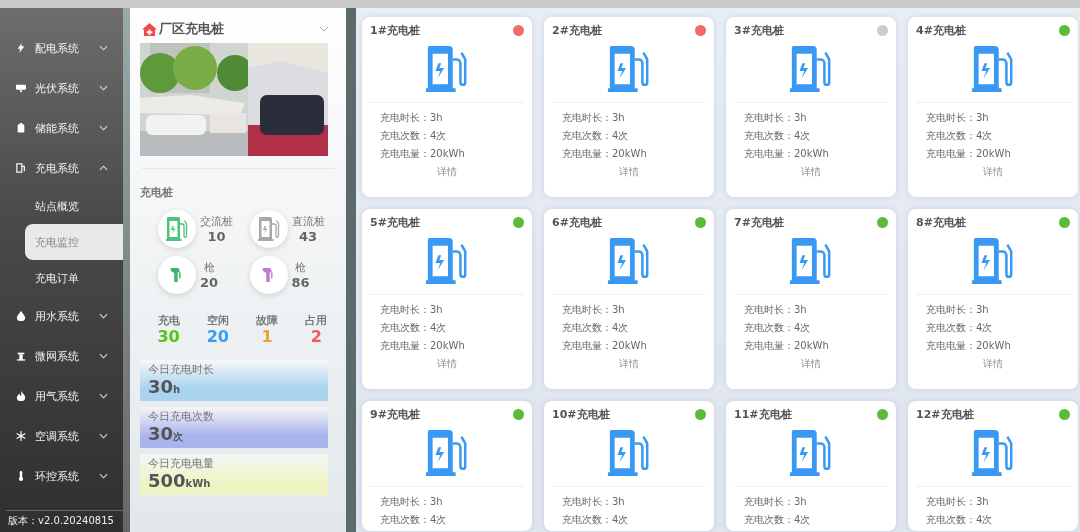 Image resolution: width=1080 pixels, height=532 pixels. Describe the element at coordinates (945, 414) in the screenshot. I see `charger-name: 12#充电桩` at that location.